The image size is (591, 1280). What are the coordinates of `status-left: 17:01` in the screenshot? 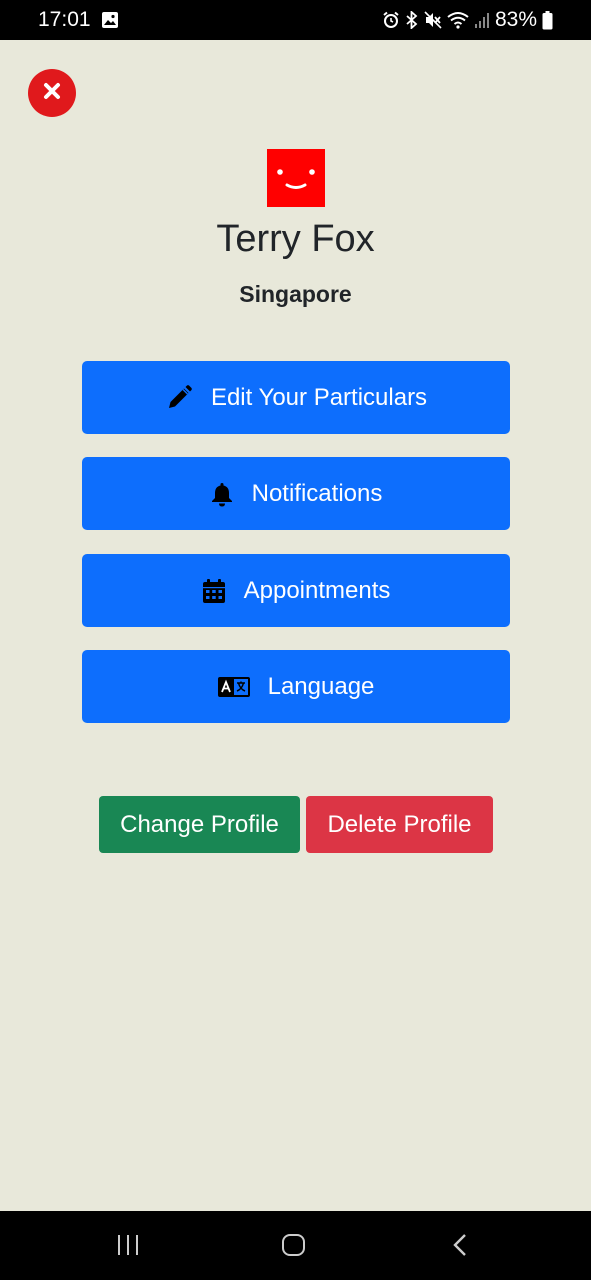 It's located at (78, 20).